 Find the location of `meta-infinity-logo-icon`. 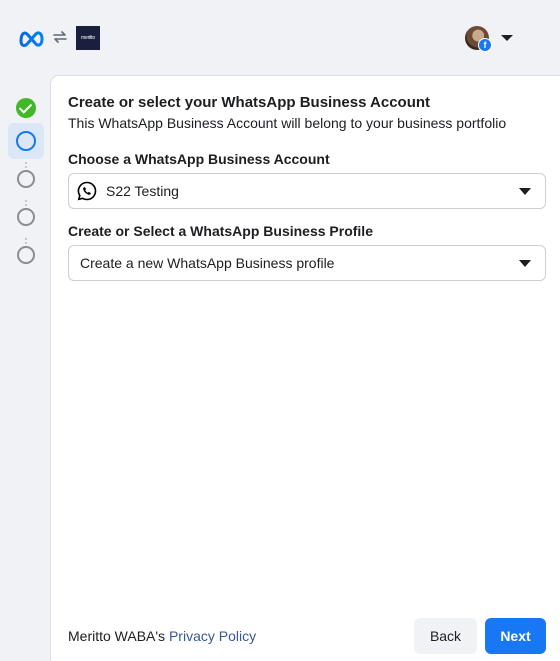

meta-infinity-logo-icon is located at coordinates (31, 39).